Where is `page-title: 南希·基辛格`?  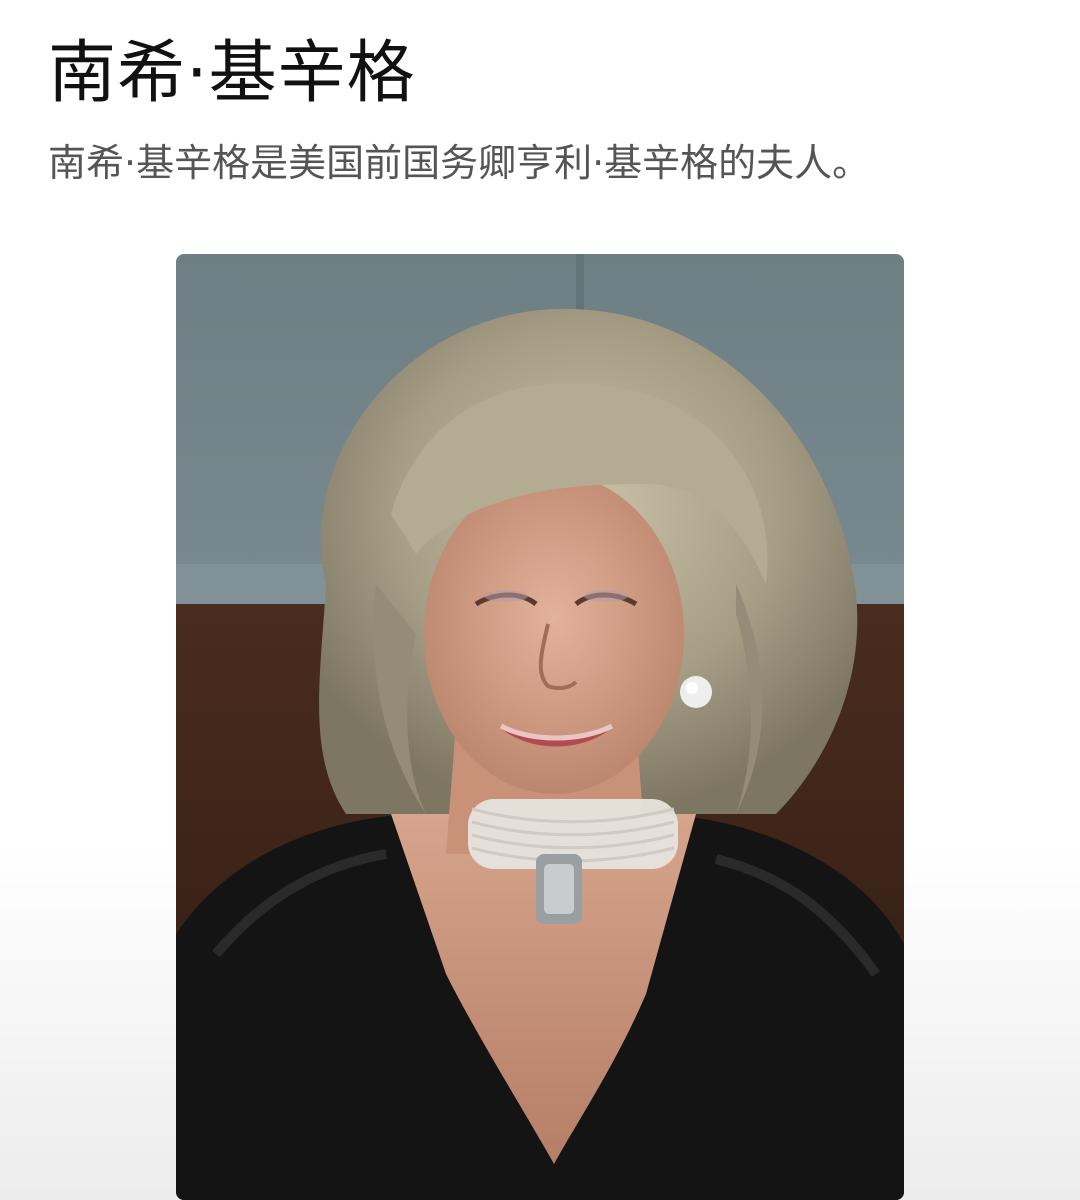
page-title: 南希·基辛格 is located at coordinates (232, 73).